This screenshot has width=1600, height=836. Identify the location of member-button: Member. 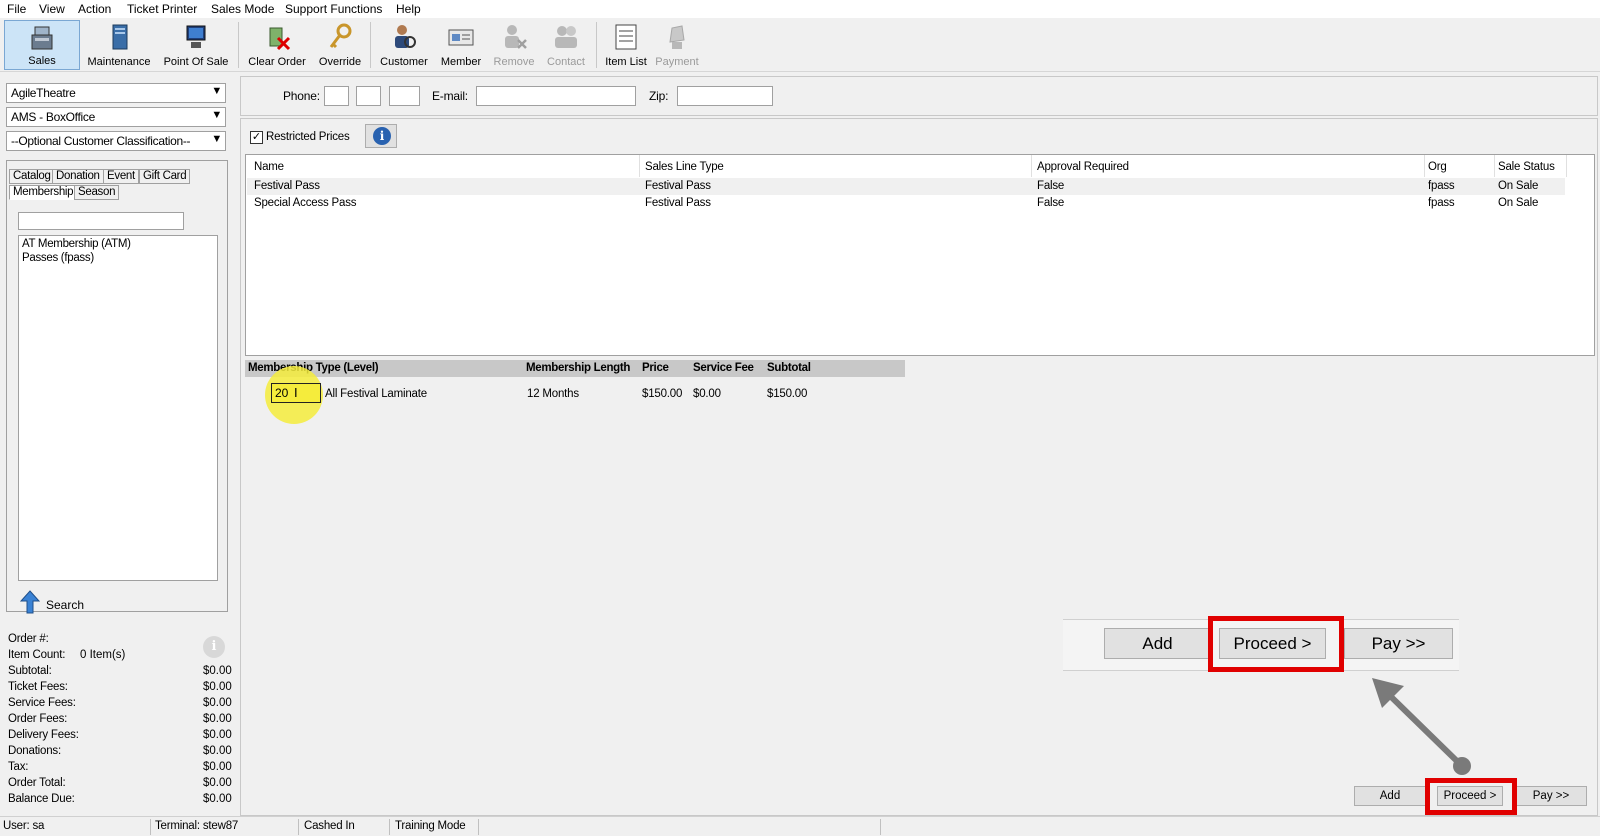
(461, 45).